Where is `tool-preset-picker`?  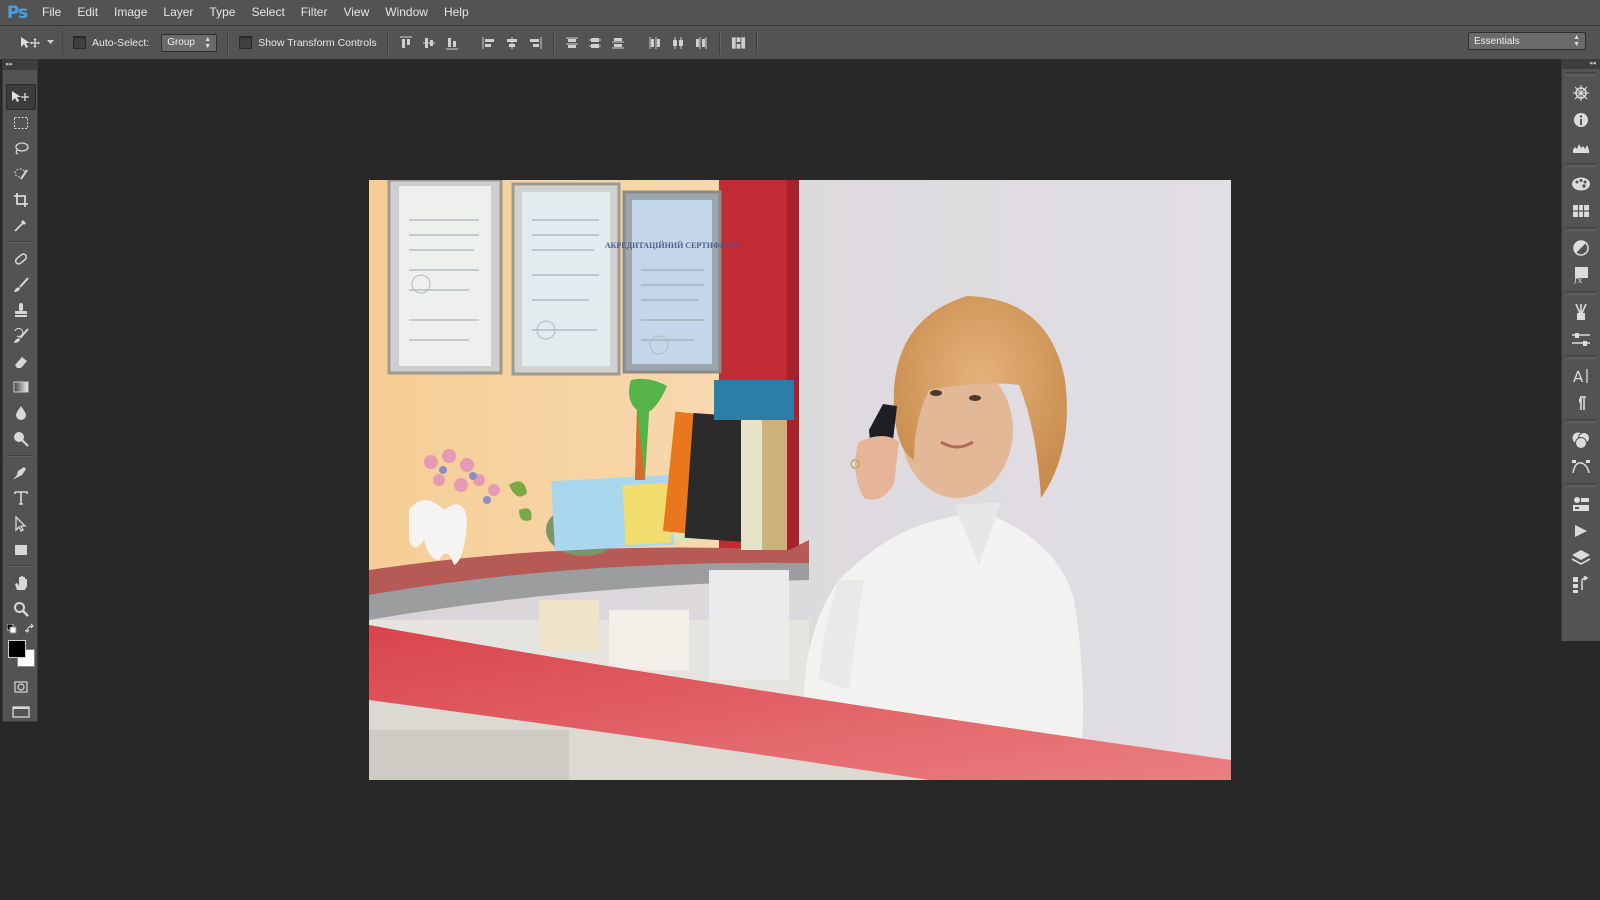 tool-preset-picker is located at coordinates (37, 42).